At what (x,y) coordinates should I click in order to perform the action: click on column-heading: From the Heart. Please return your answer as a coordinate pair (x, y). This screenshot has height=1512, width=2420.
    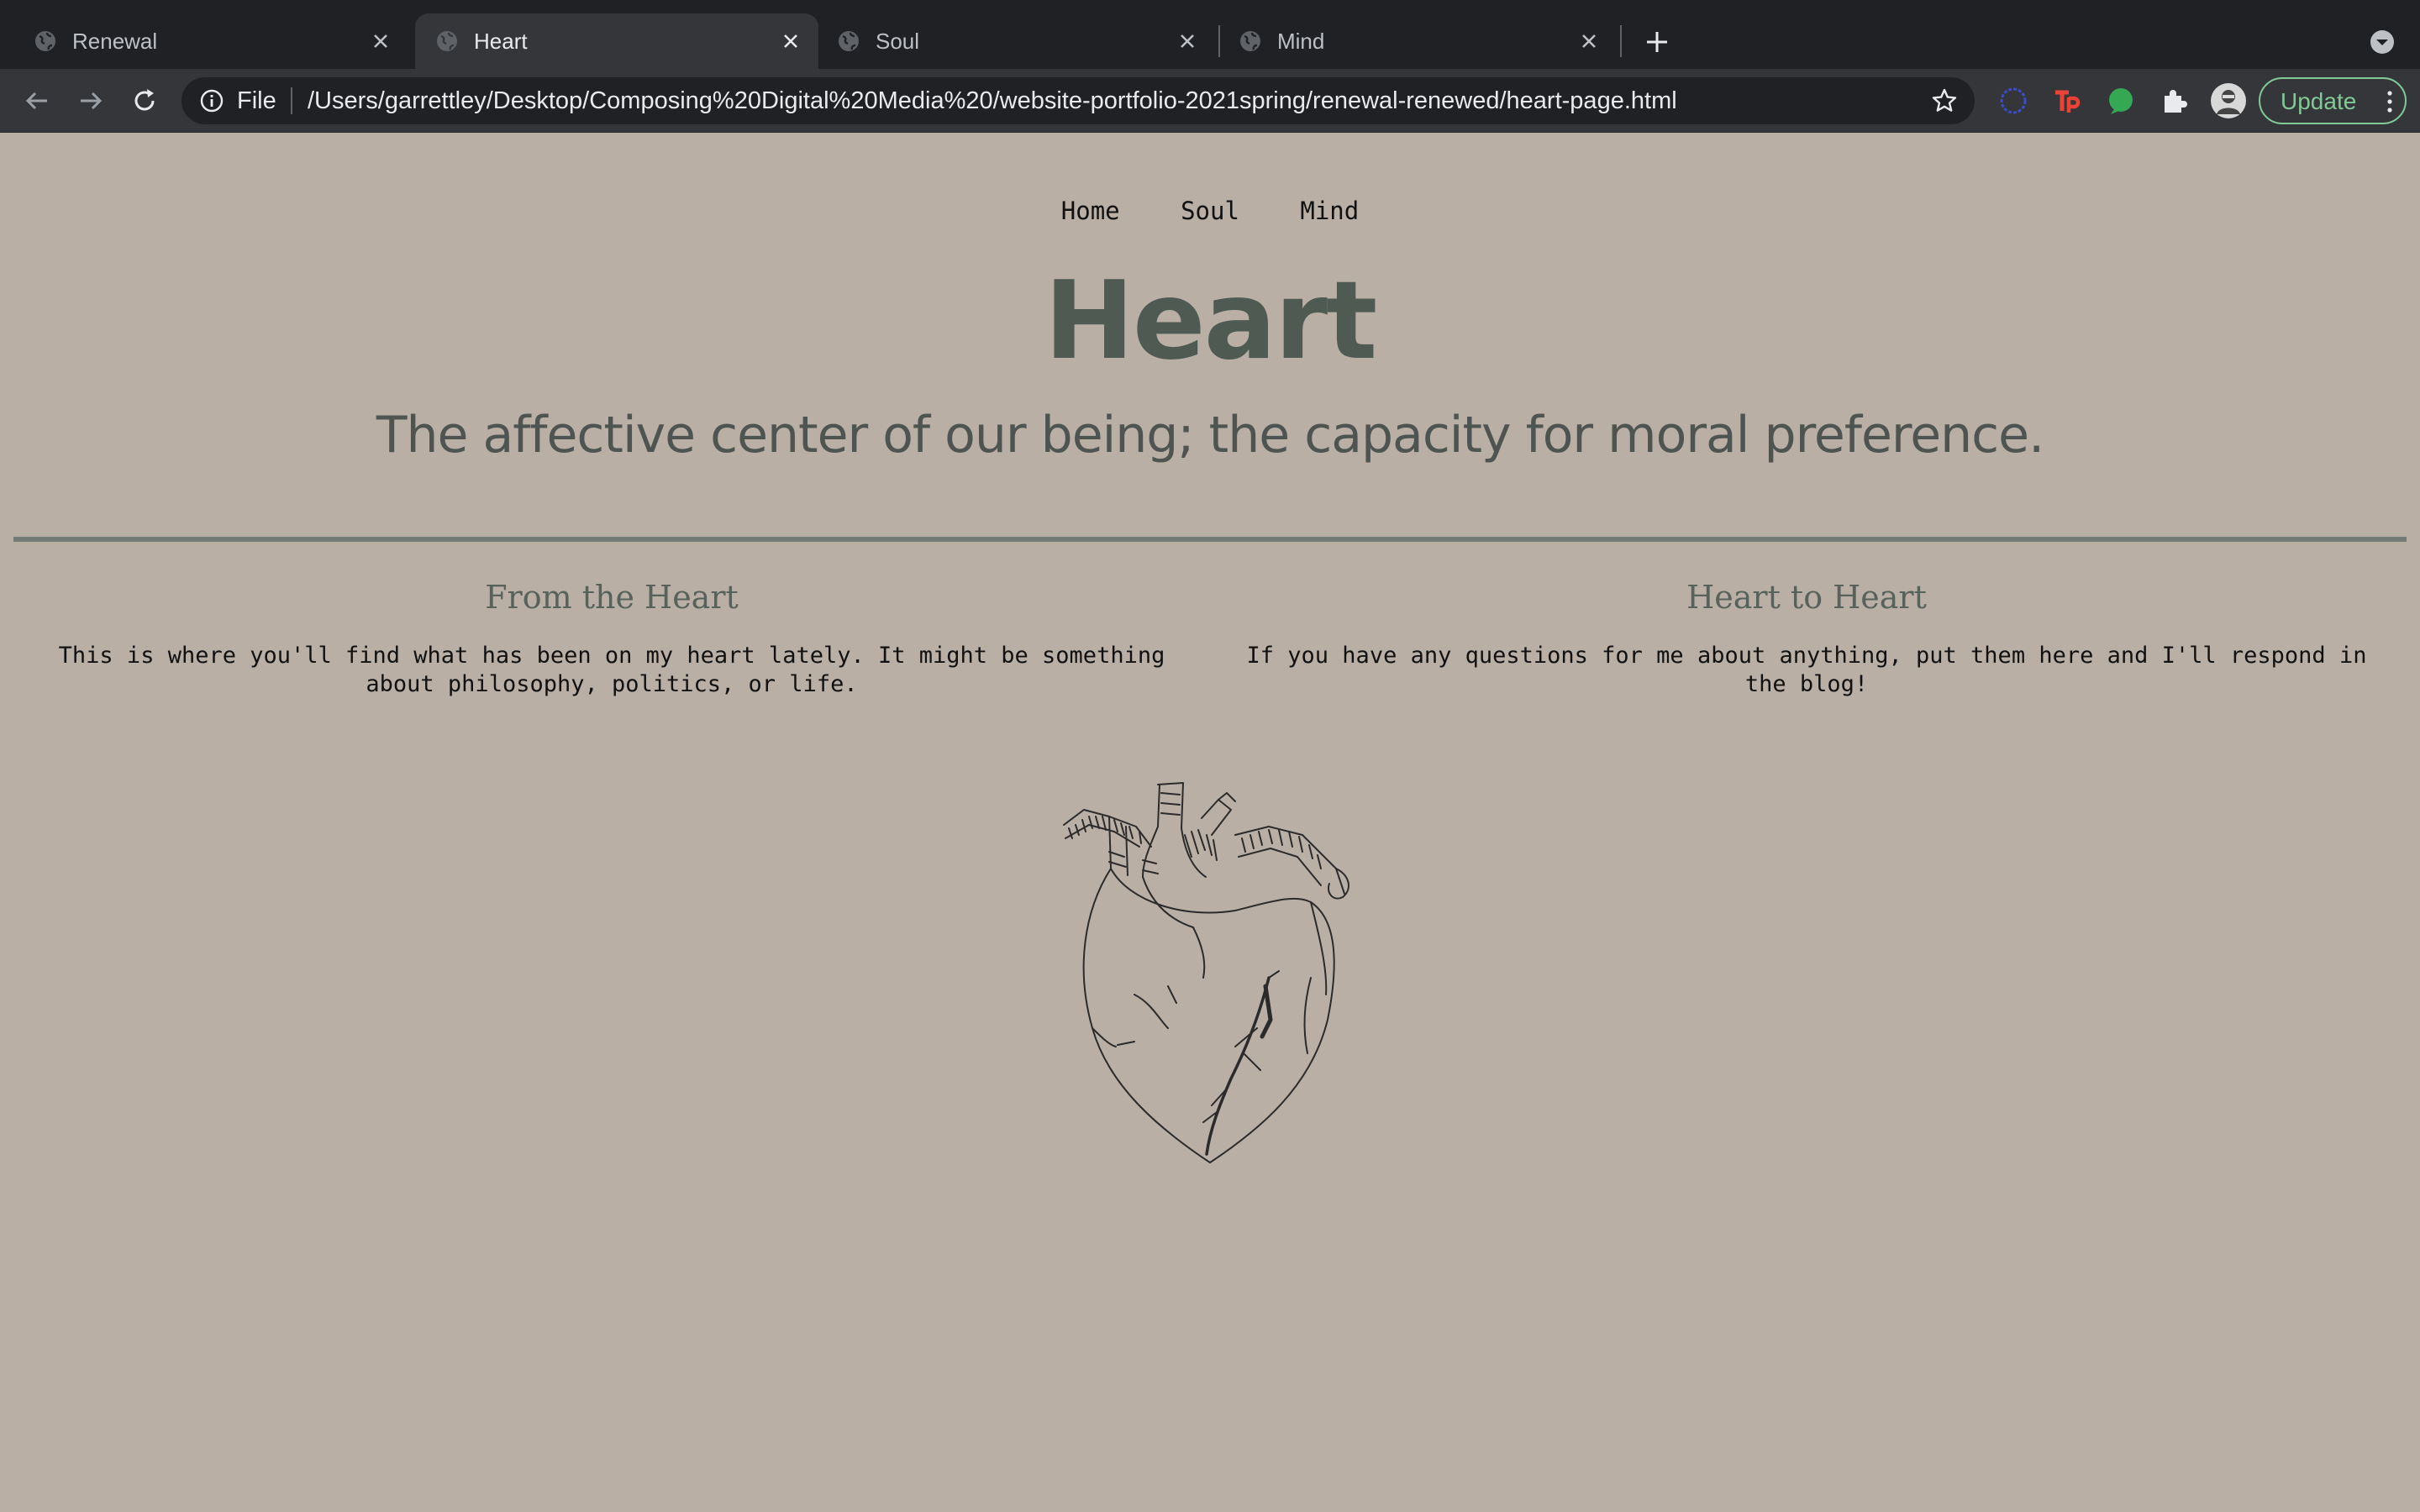
    Looking at the image, I should click on (612, 597).